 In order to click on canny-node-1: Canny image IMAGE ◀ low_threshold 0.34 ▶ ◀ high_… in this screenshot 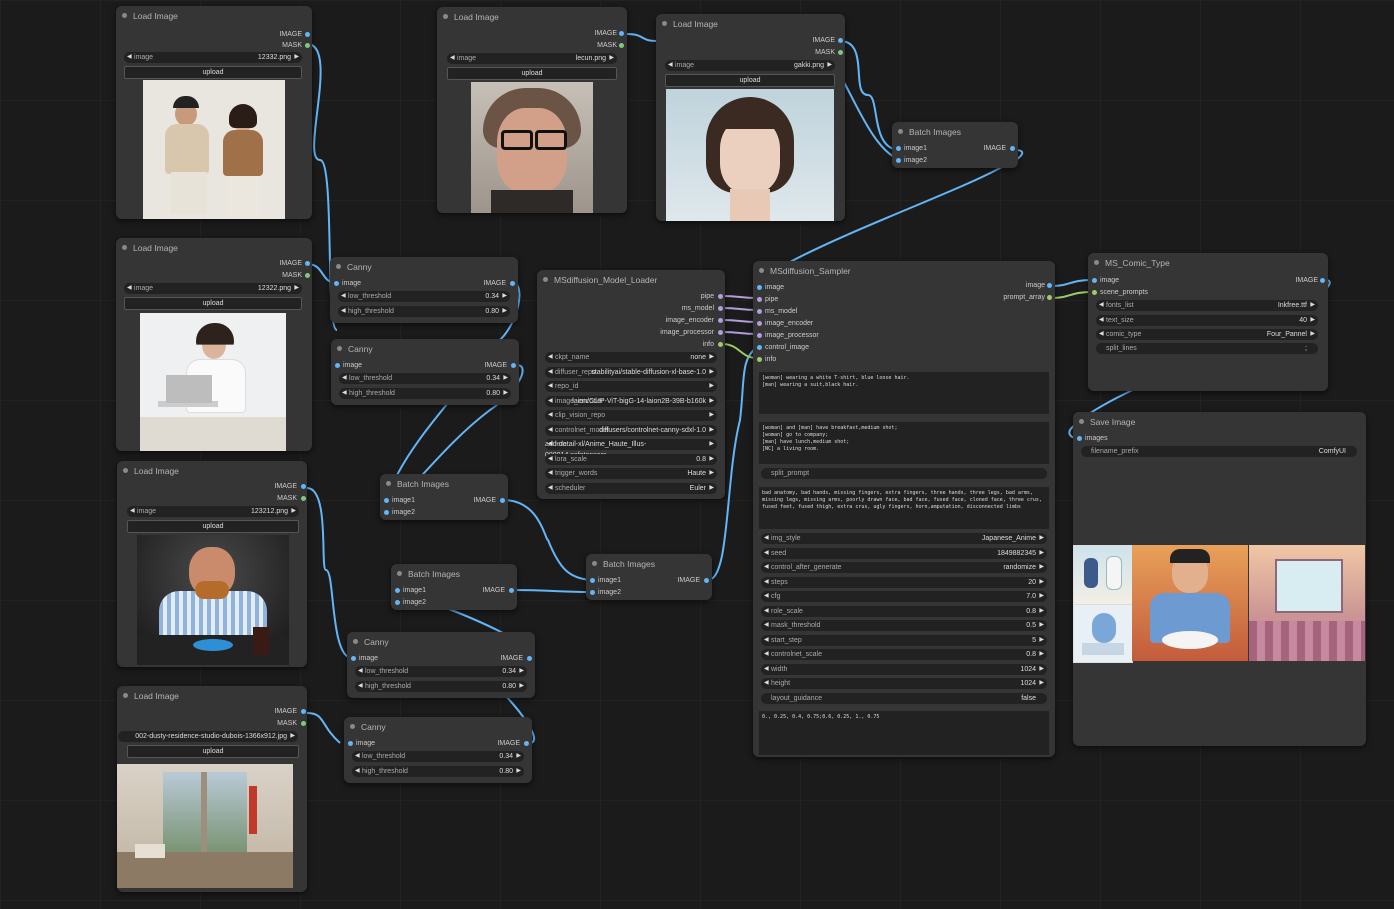, I will do `click(424, 290)`.